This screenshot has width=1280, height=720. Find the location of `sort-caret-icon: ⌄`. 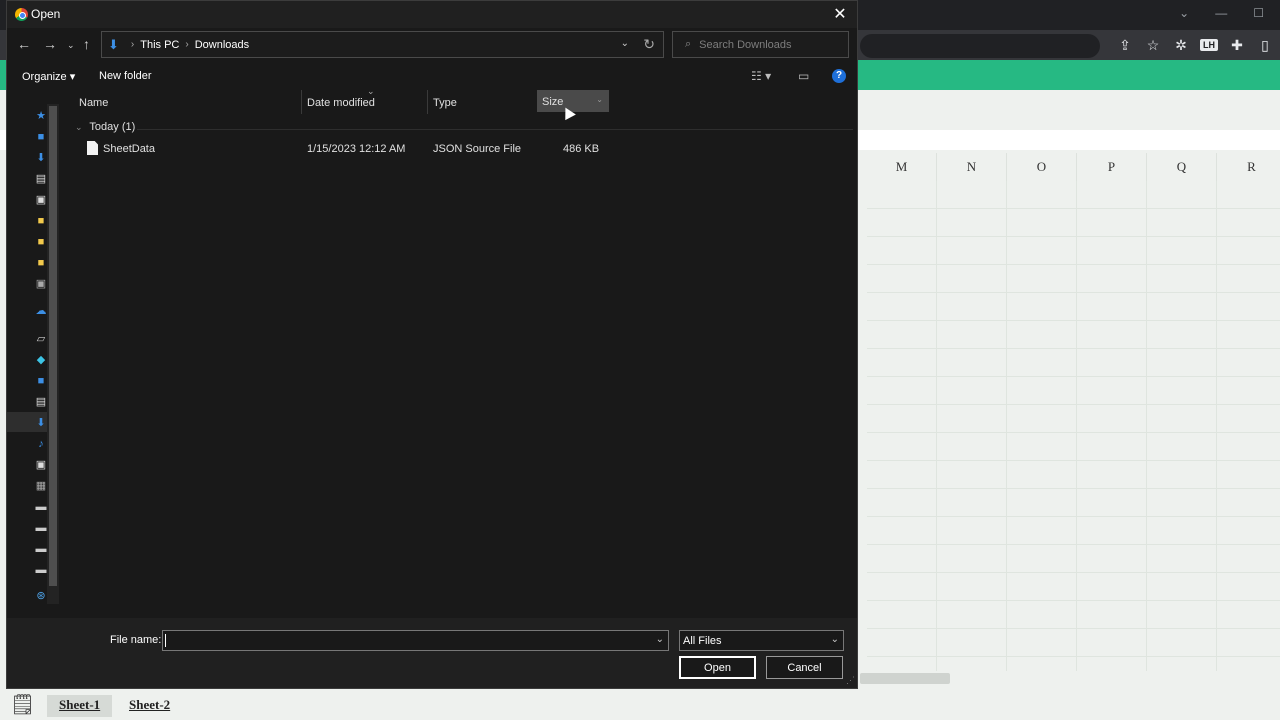

sort-caret-icon: ⌄ is located at coordinates (371, 91).